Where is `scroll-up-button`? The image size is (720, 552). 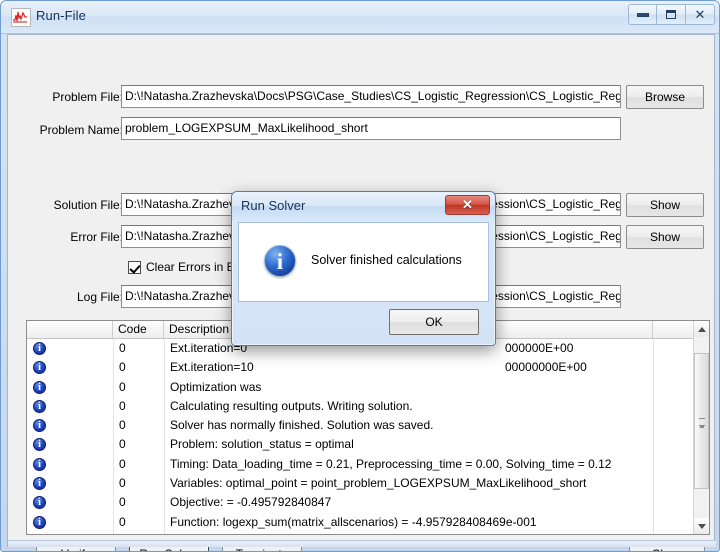
scroll-up-button is located at coordinates (701, 329).